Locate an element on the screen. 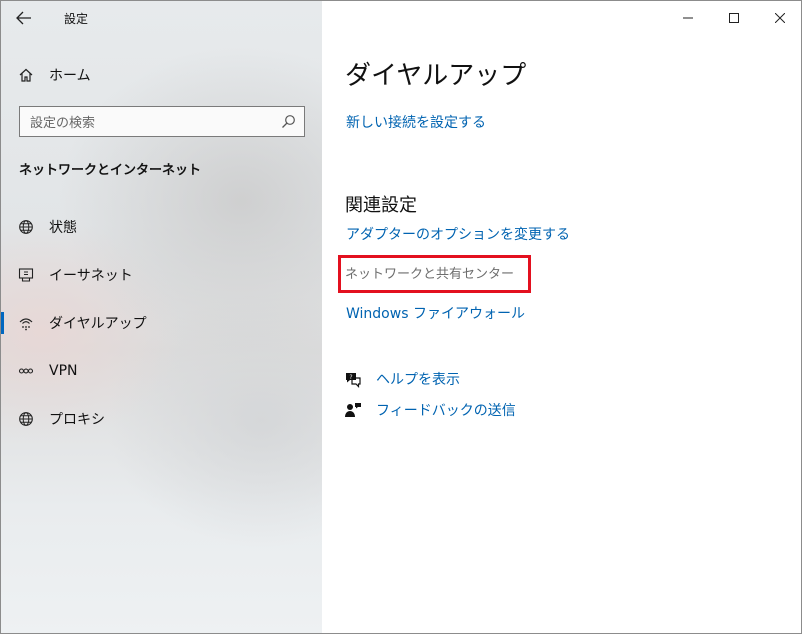 The width and height of the screenshot is (802, 634). ethernet-icon is located at coordinates (26, 275).